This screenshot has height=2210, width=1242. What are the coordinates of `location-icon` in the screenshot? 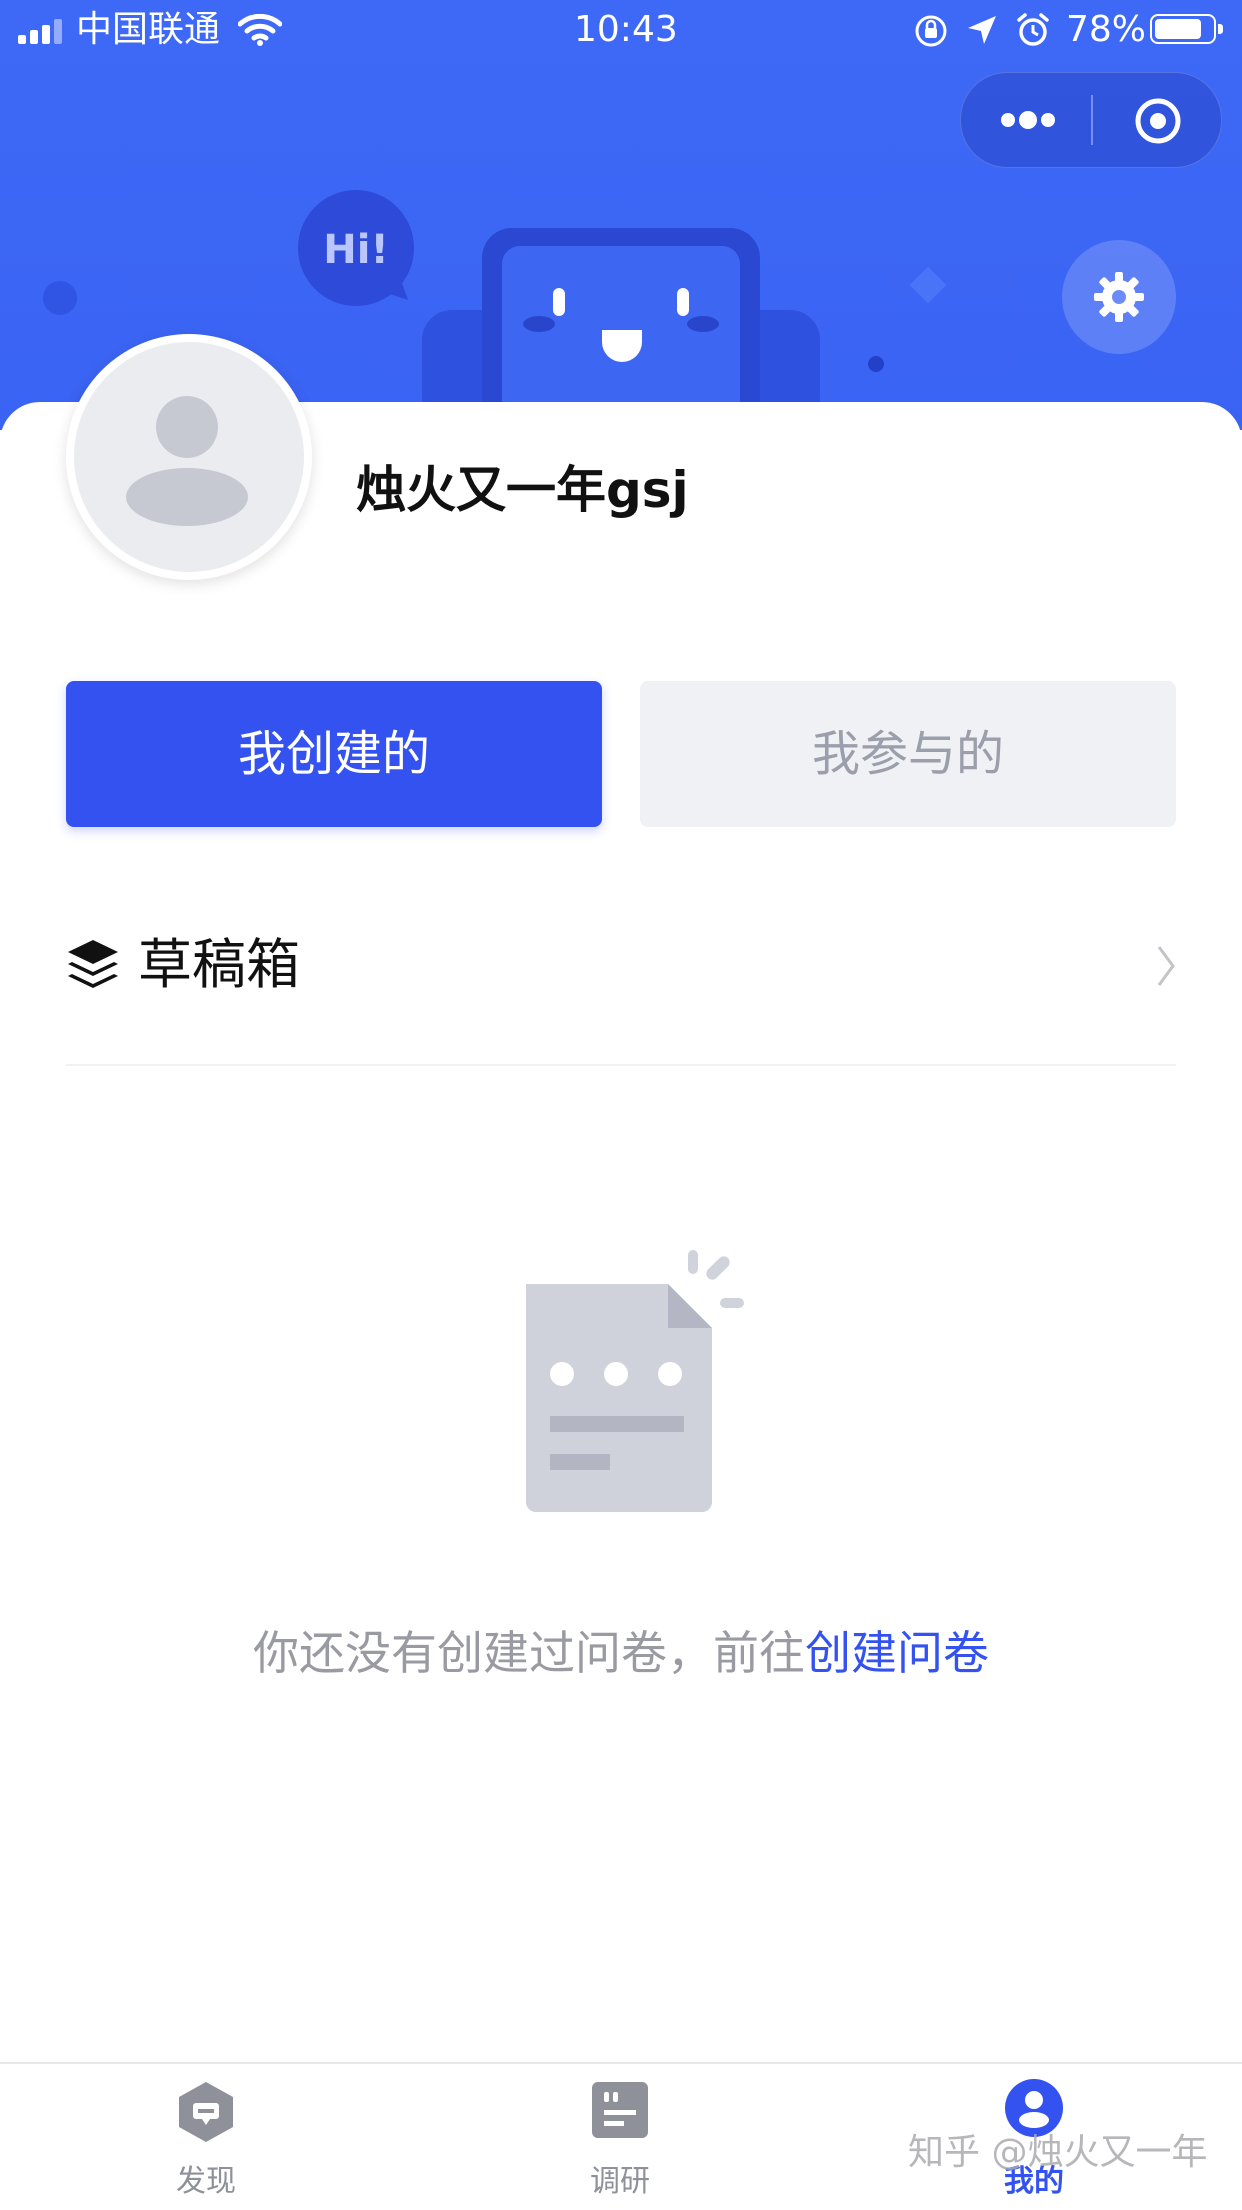 It's located at (982, 30).